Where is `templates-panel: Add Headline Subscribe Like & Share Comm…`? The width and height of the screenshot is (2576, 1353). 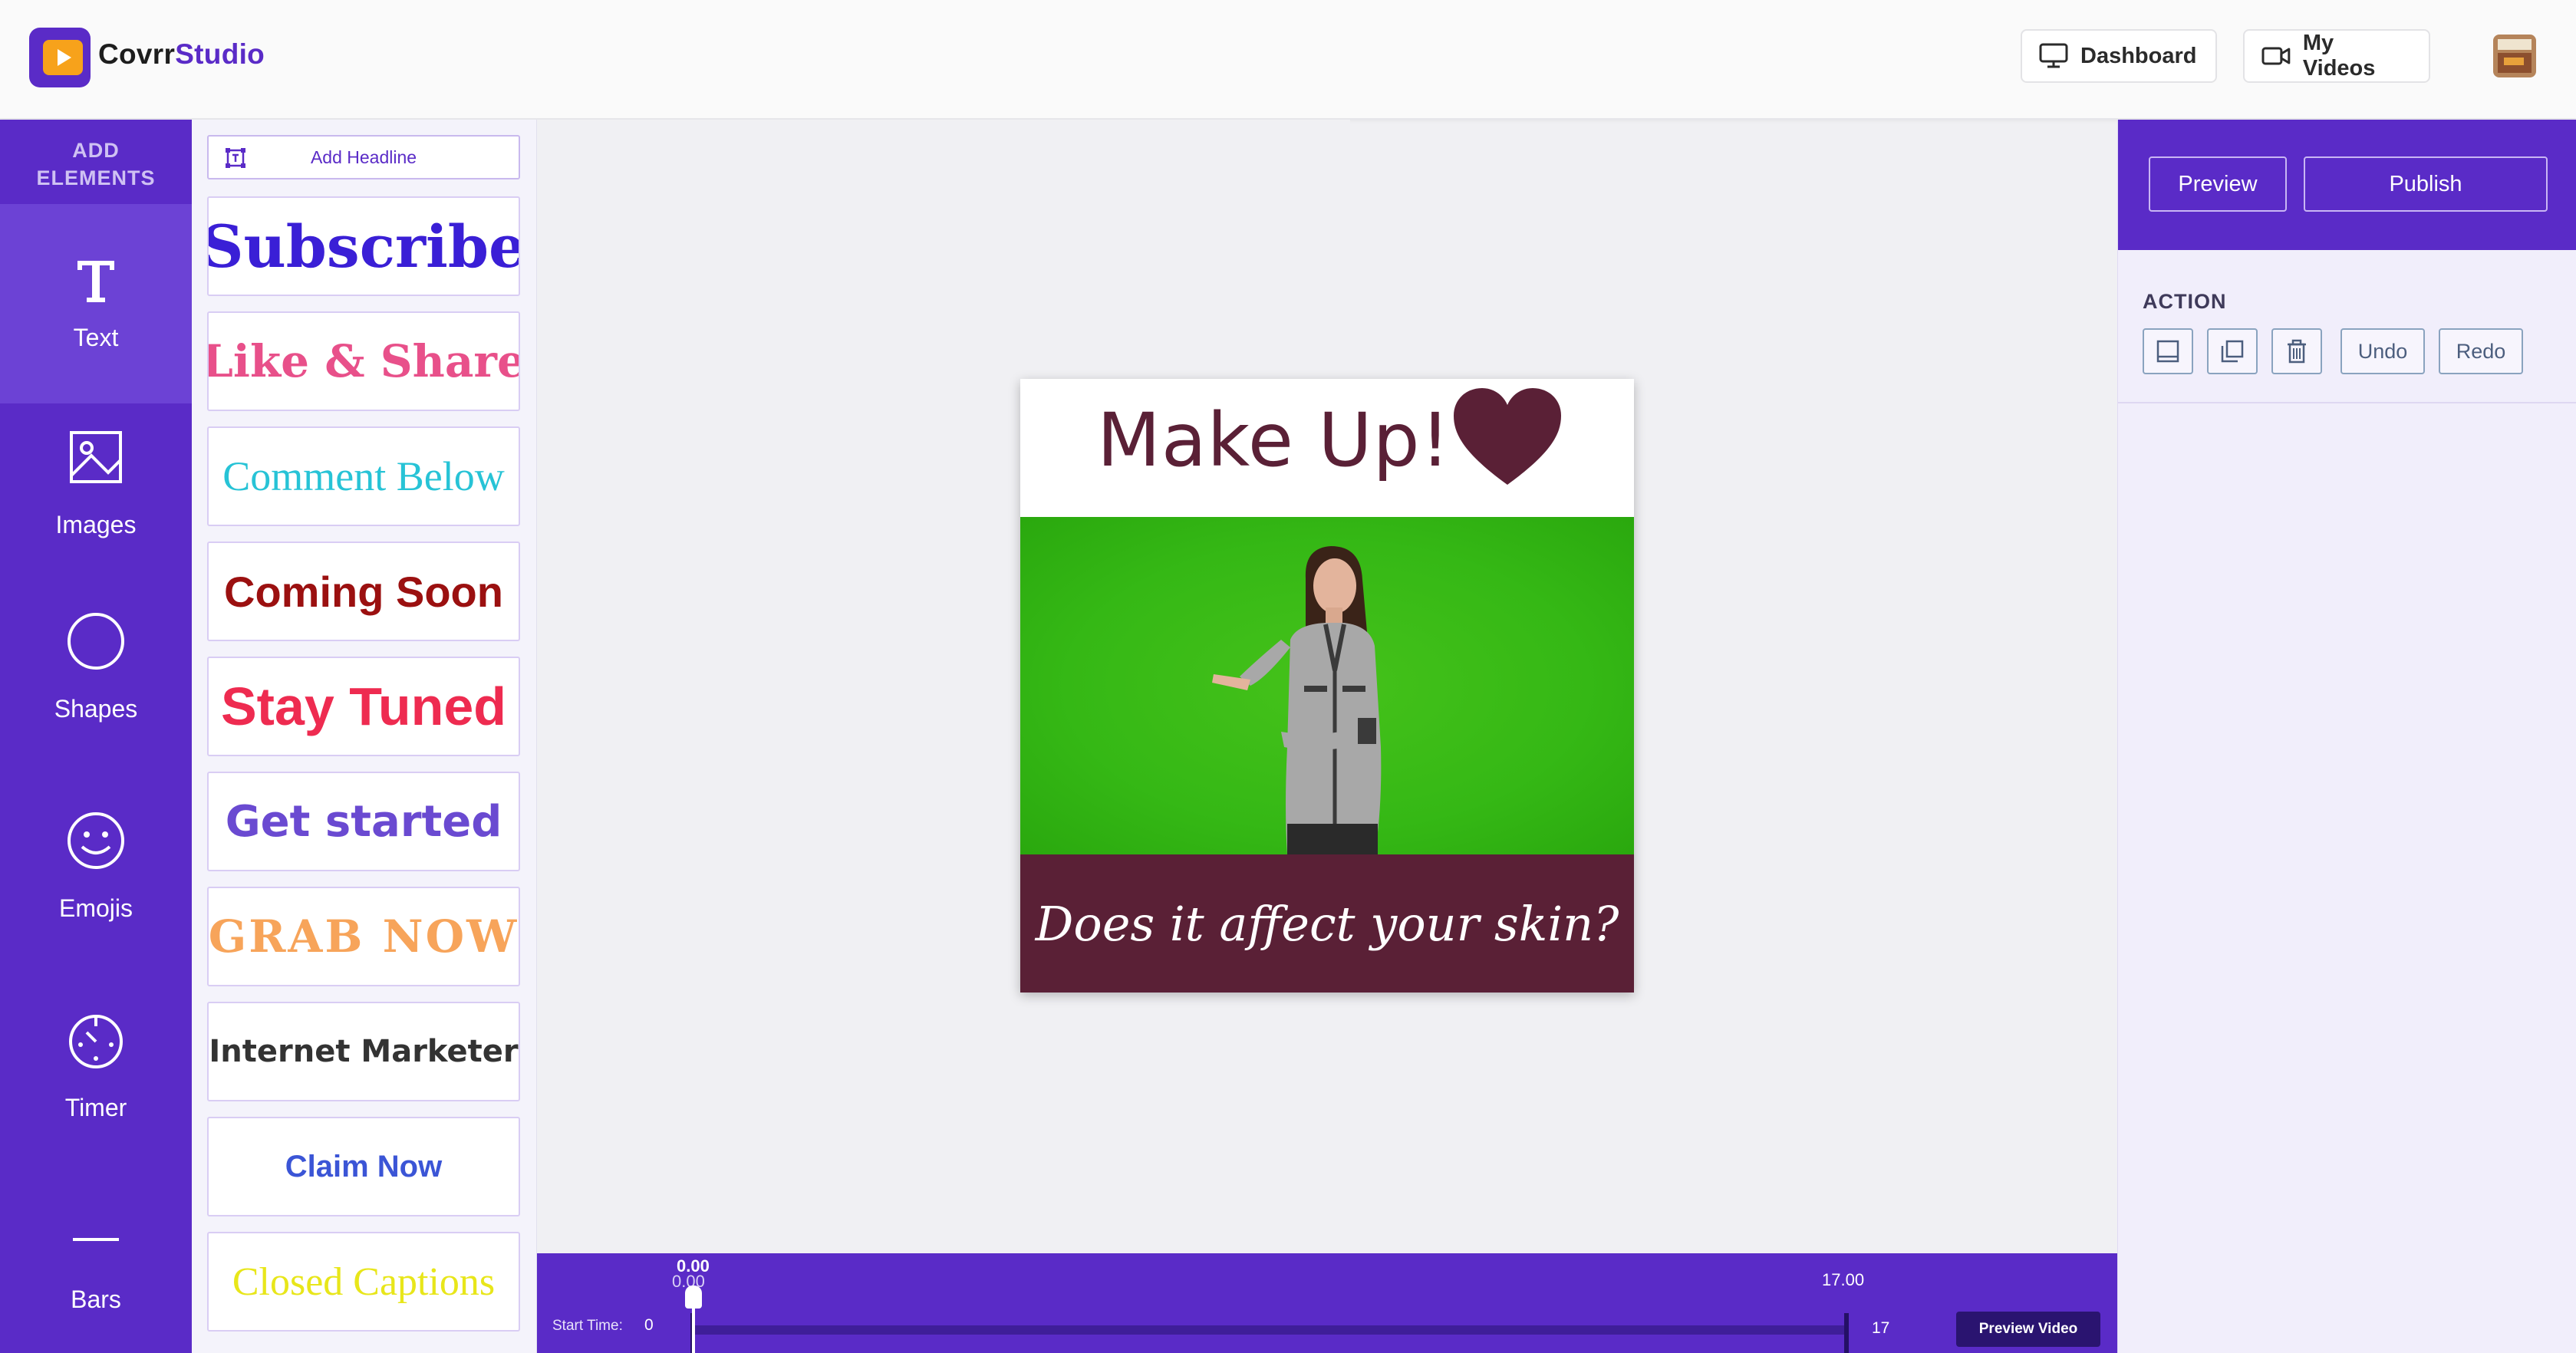 templates-panel: Add Headline Subscribe Like & Share Comm… is located at coordinates (364, 736).